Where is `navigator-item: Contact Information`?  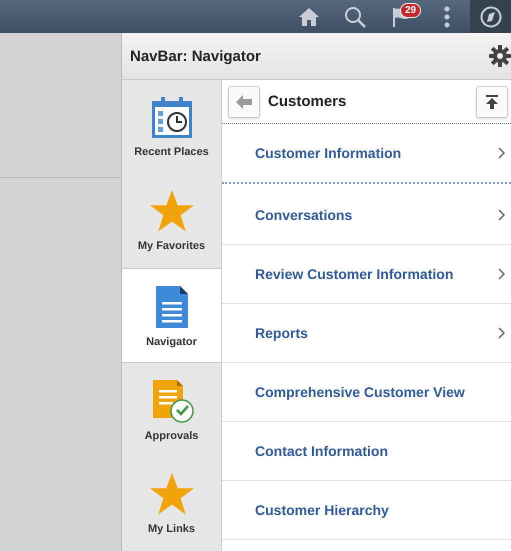 navigator-item: Contact Information is located at coordinates (366, 451).